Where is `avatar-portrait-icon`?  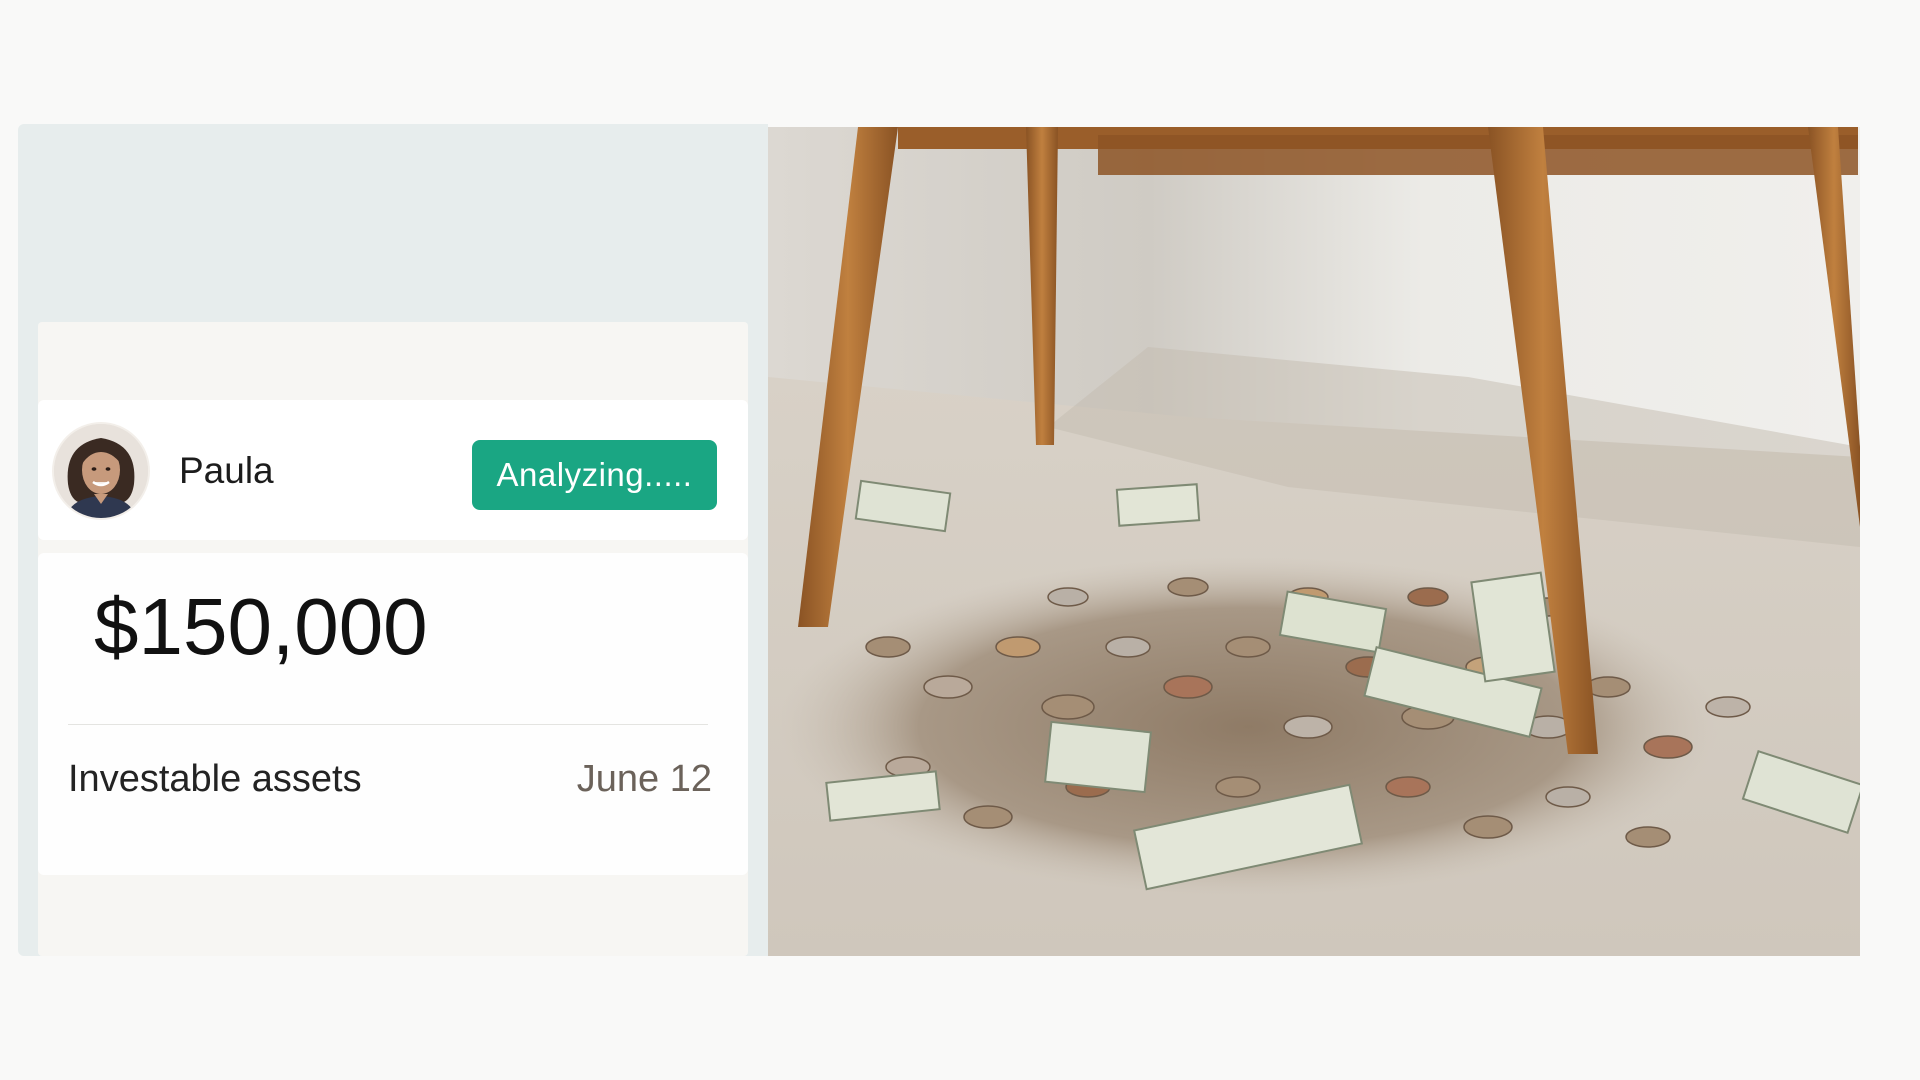
avatar-portrait-icon is located at coordinates (101, 471).